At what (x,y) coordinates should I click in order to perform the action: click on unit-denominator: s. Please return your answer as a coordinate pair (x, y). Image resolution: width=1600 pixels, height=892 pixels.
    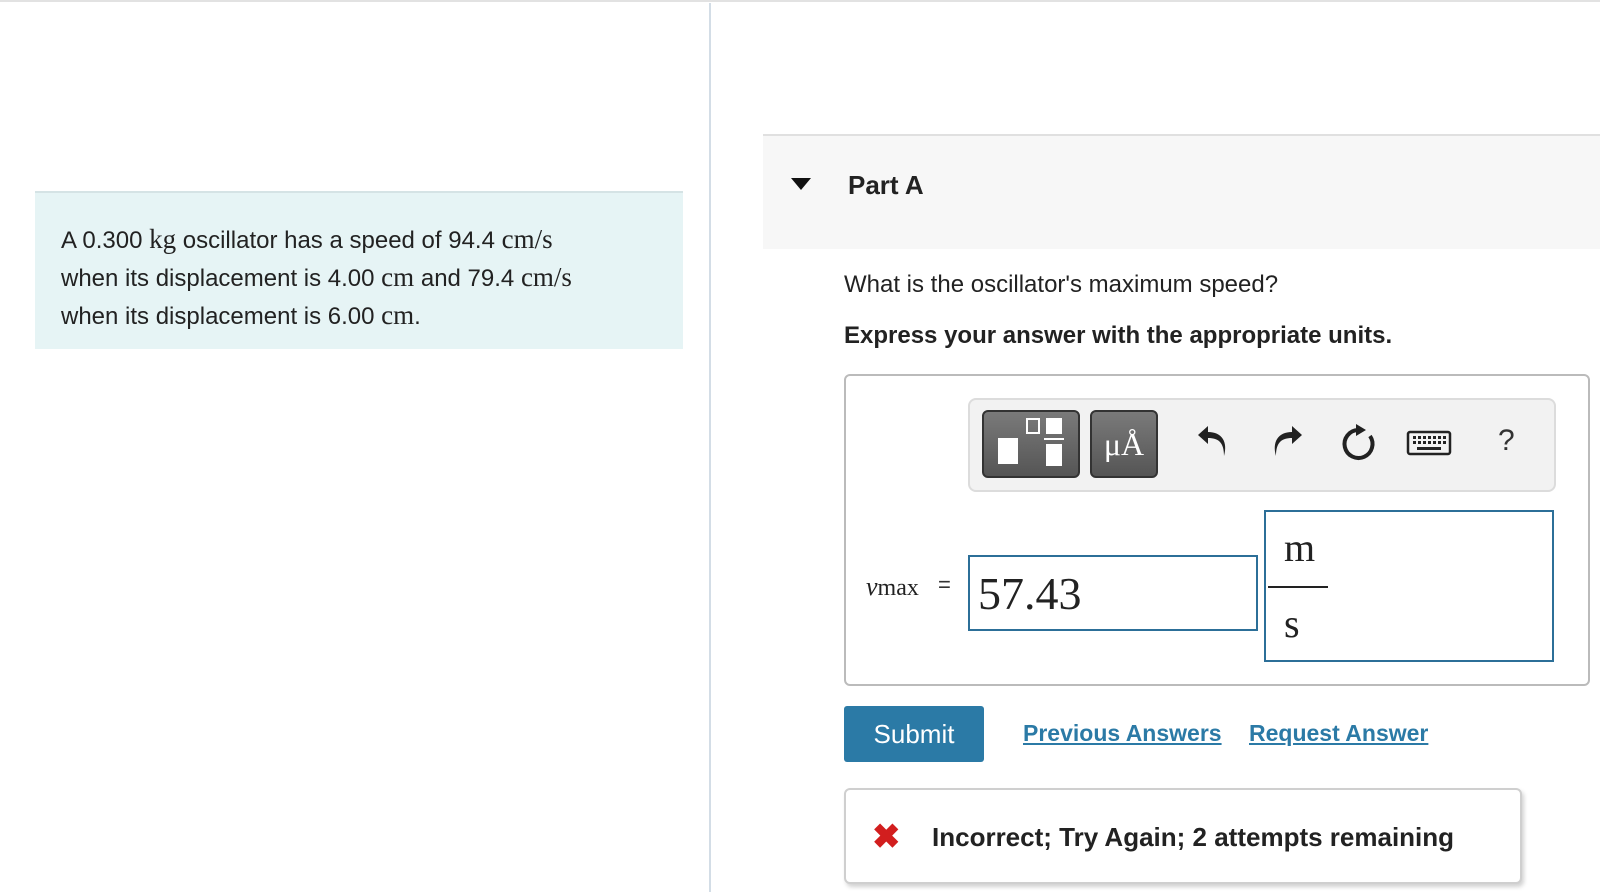
    Looking at the image, I should click on (1292, 623).